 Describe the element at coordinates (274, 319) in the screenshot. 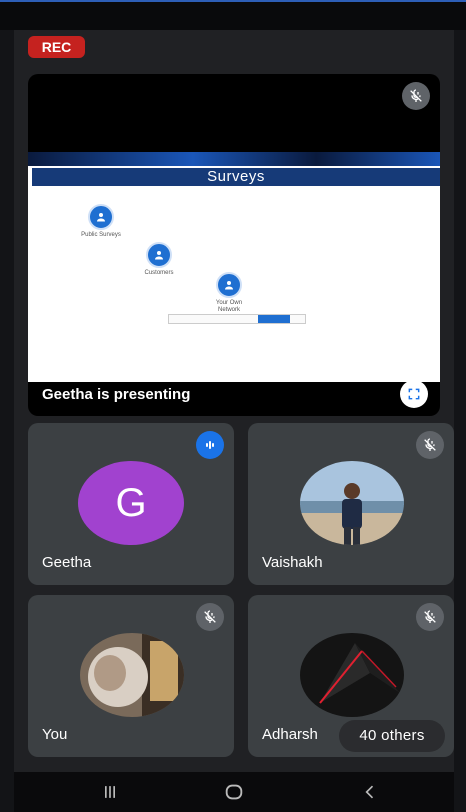

I see `slide-action-button` at that location.